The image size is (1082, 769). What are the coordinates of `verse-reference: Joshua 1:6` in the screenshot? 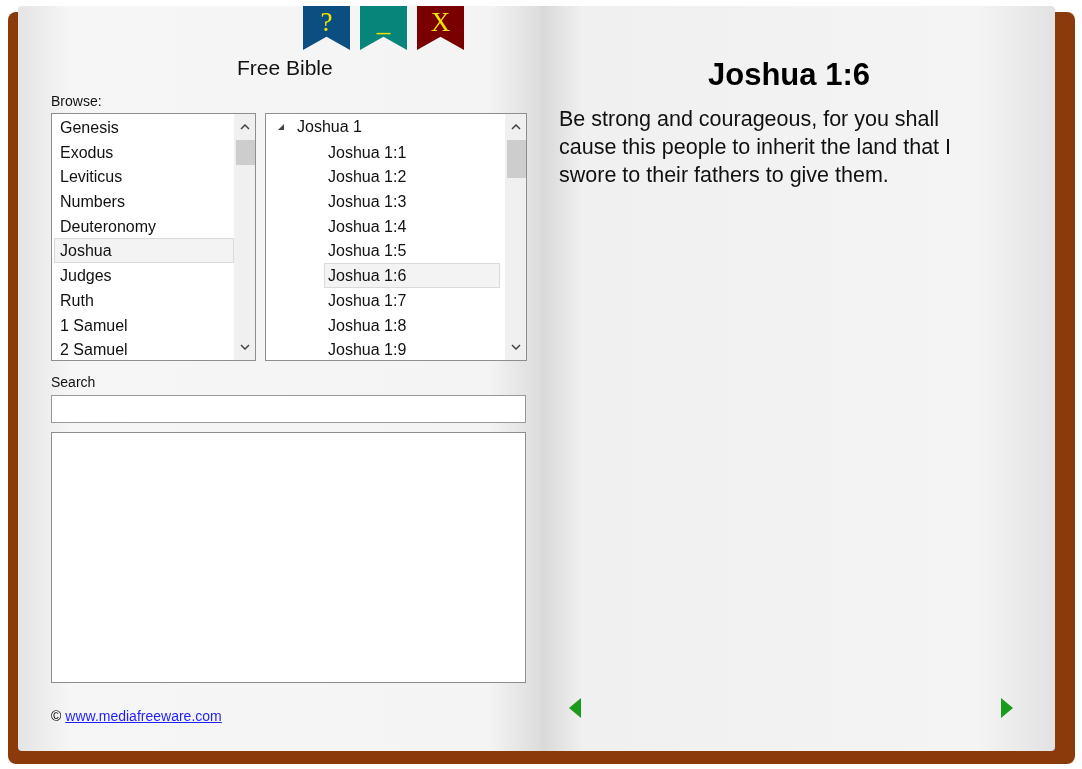 It's located at (789, 75).